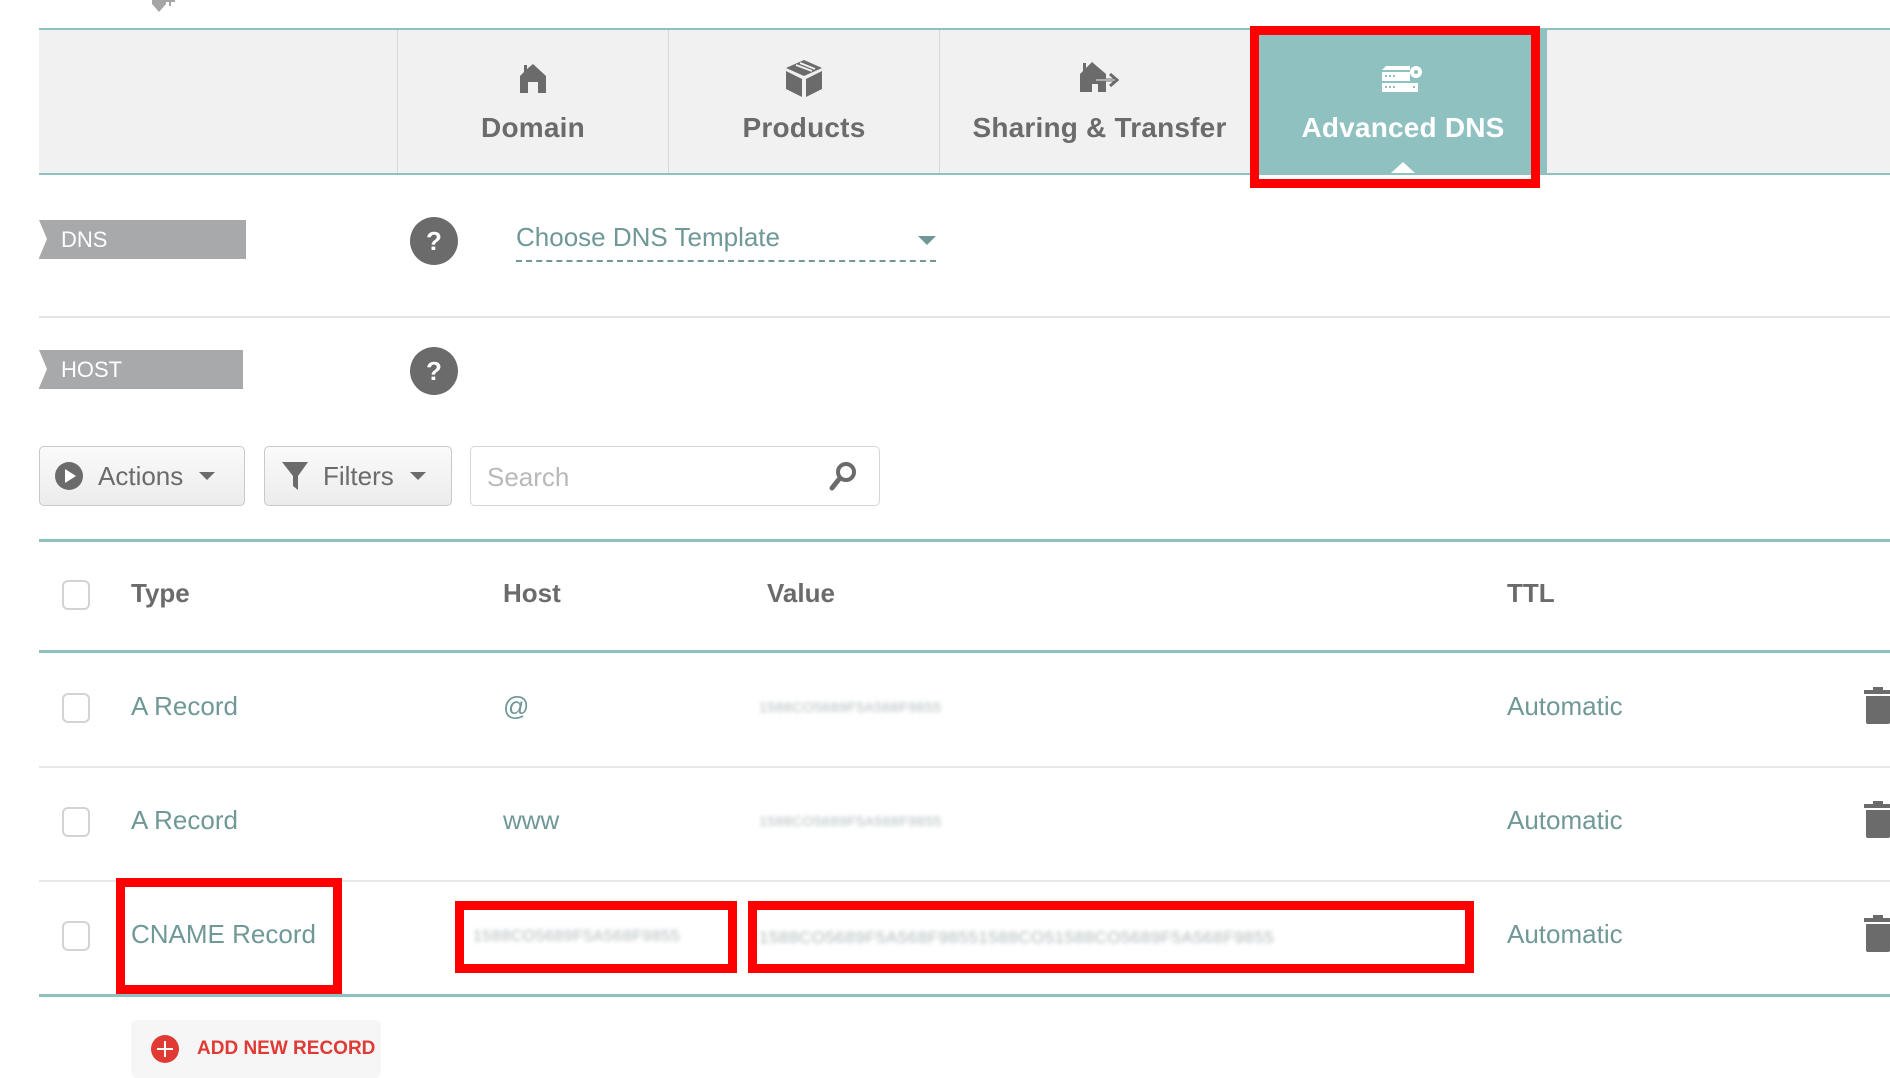  I want to click on section-divider, so click(964, 317).